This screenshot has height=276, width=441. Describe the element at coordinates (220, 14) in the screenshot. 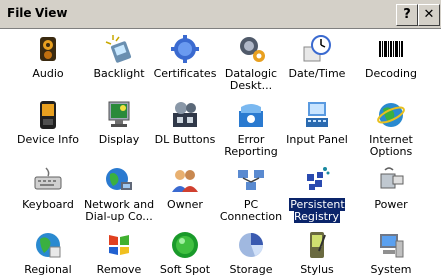

I see `menu-bar: File View ? ✕` at that location.